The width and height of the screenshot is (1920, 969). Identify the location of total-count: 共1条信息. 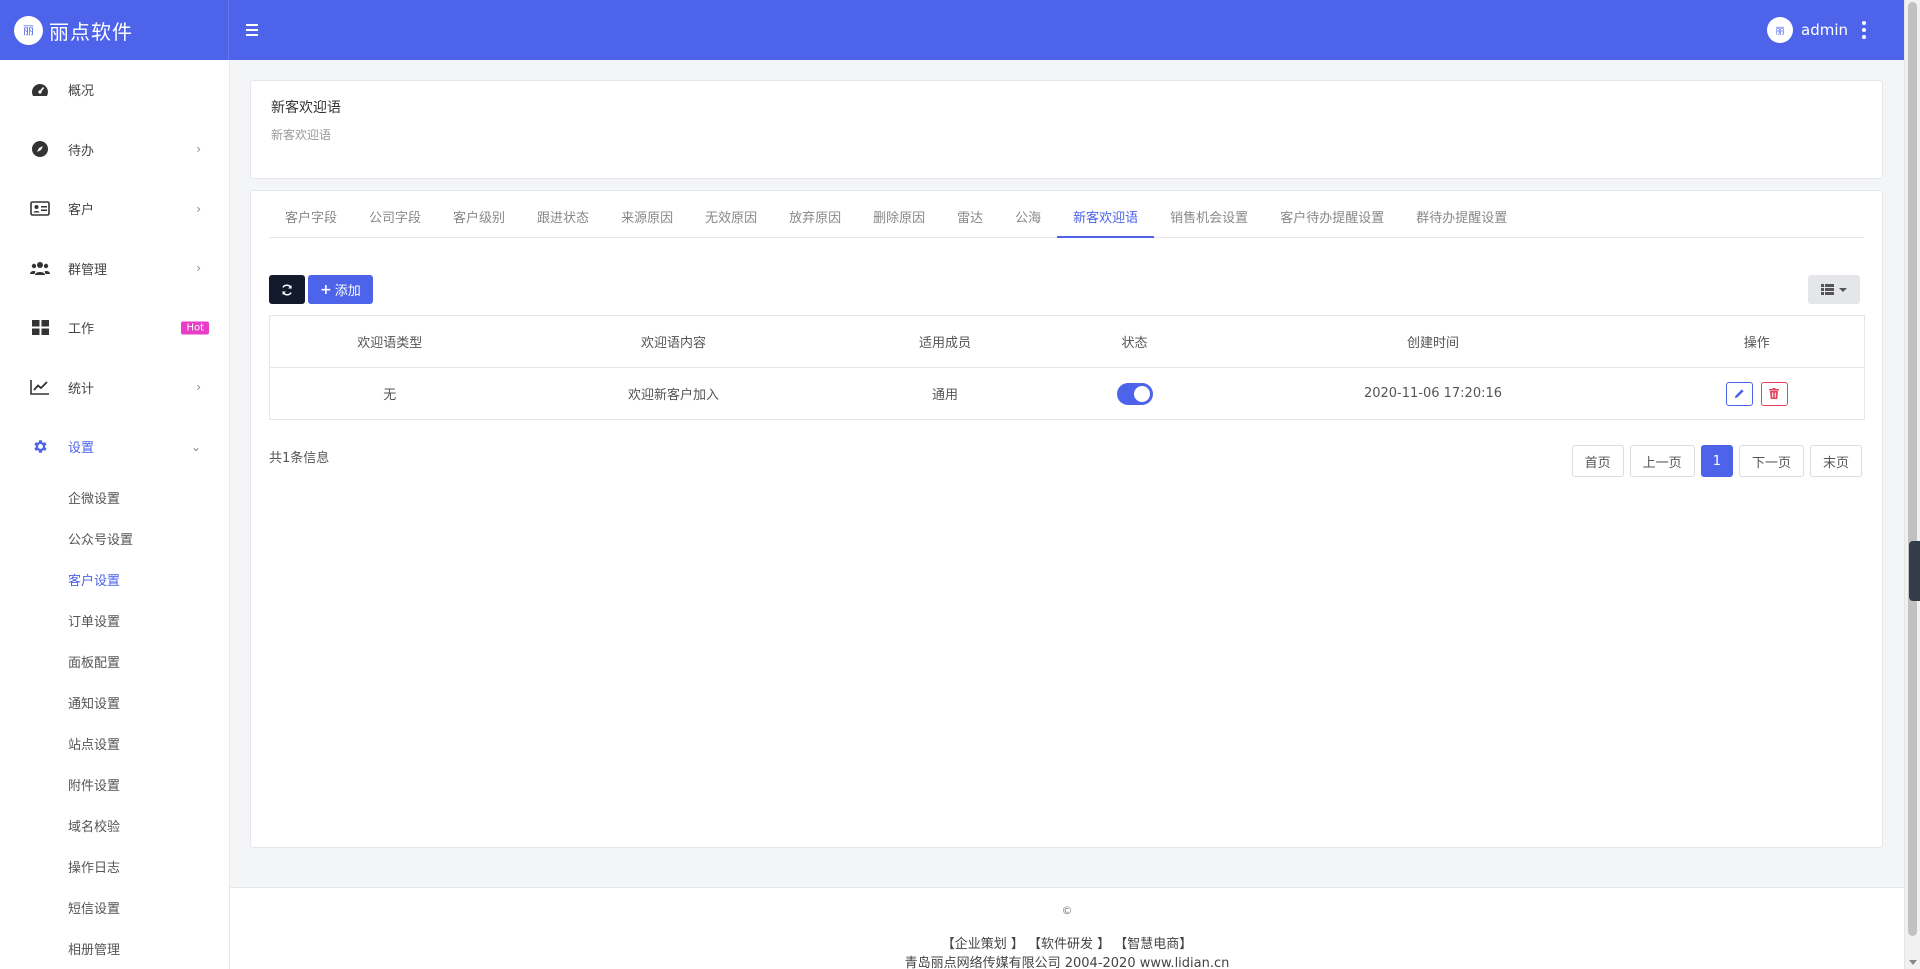
(299, 458).